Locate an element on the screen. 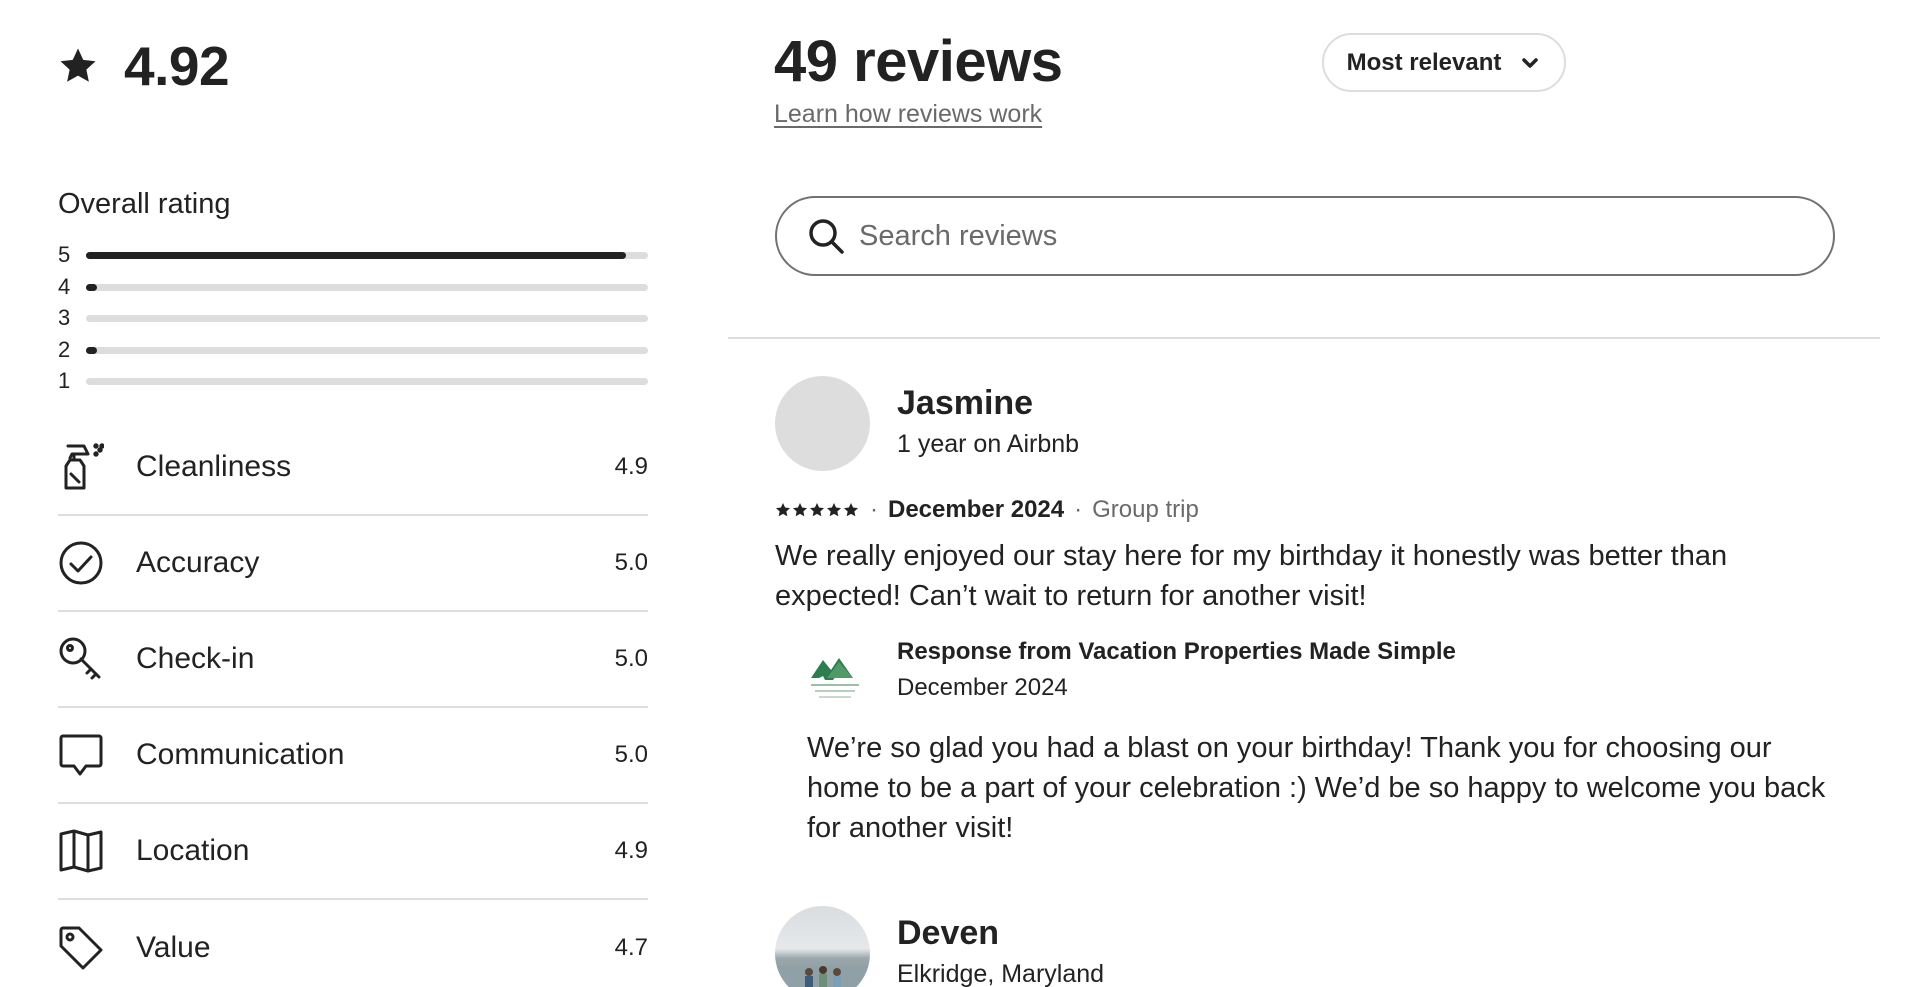 The image size is (1920, 987). average-rating-value: 4.92 is located at coordinates (177, 66).